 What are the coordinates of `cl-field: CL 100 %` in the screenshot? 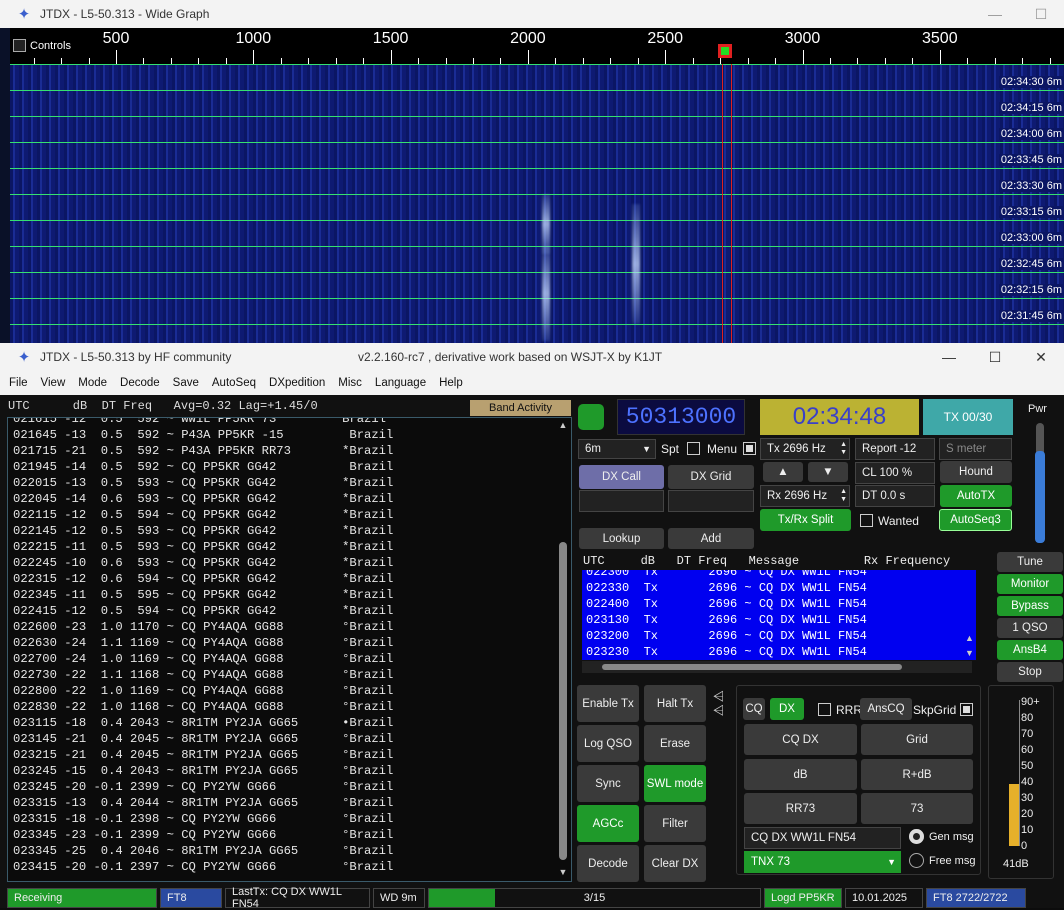 It's located at (895, 473).